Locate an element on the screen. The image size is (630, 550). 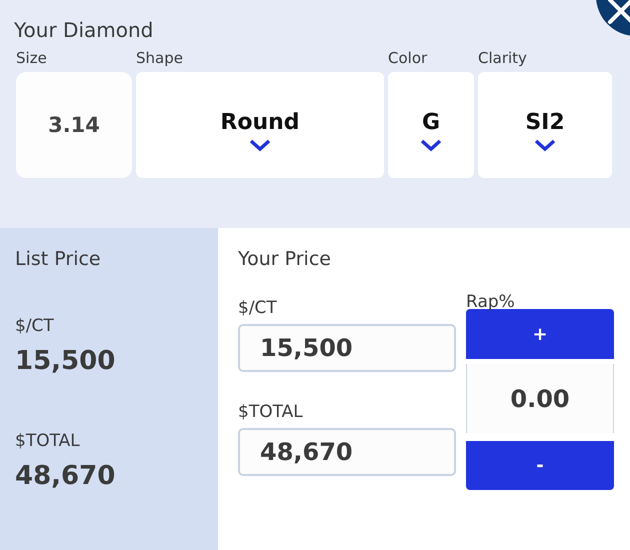
price-value: 15,500 is located at coordinates (65, 361).